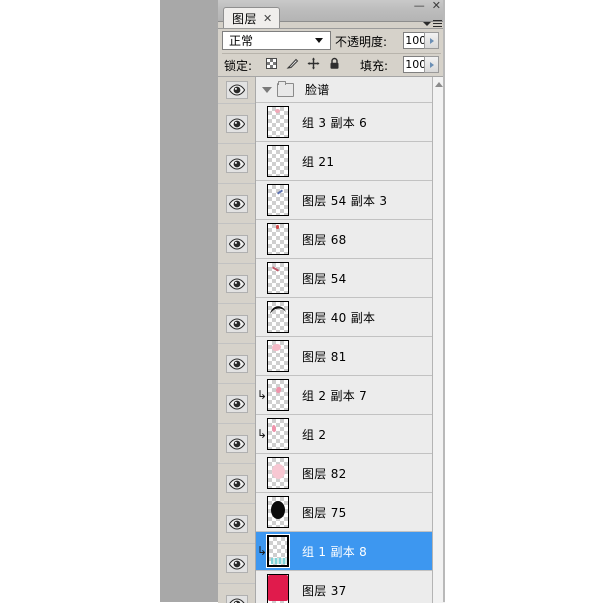  What do you see at coordinates (267, 18) in the screenshot?
I see `tab-close-icon: ✕` at bounding box center [267, 18].